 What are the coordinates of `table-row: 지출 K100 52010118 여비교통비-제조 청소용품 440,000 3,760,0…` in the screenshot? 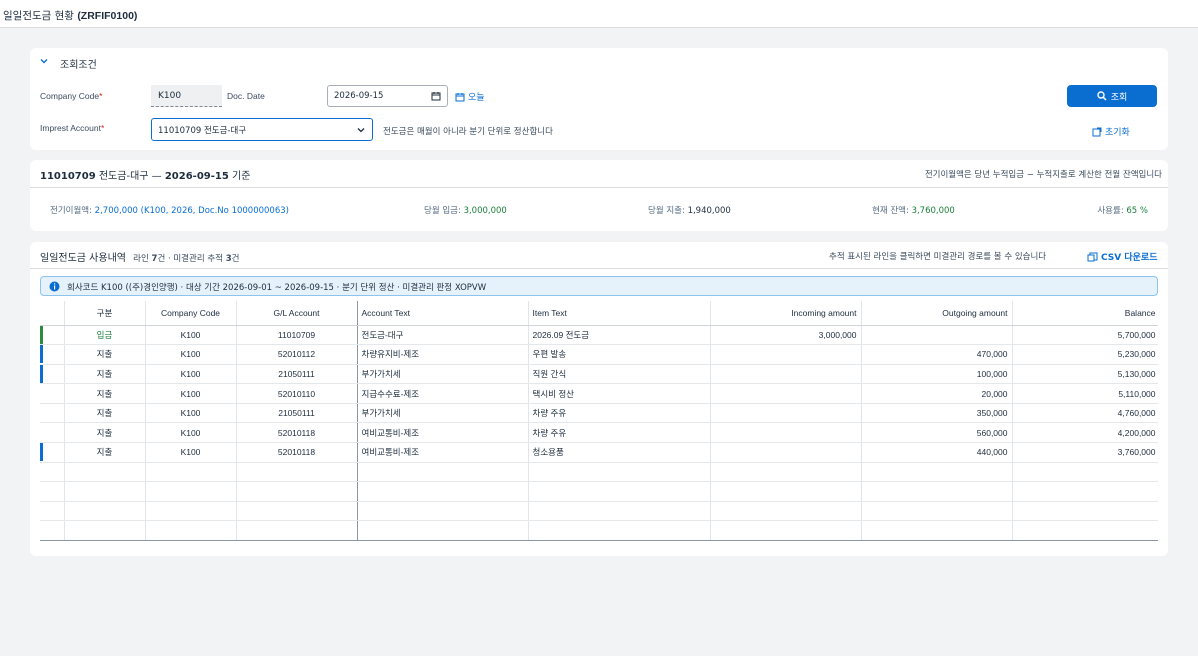 It's located at (599, 452).